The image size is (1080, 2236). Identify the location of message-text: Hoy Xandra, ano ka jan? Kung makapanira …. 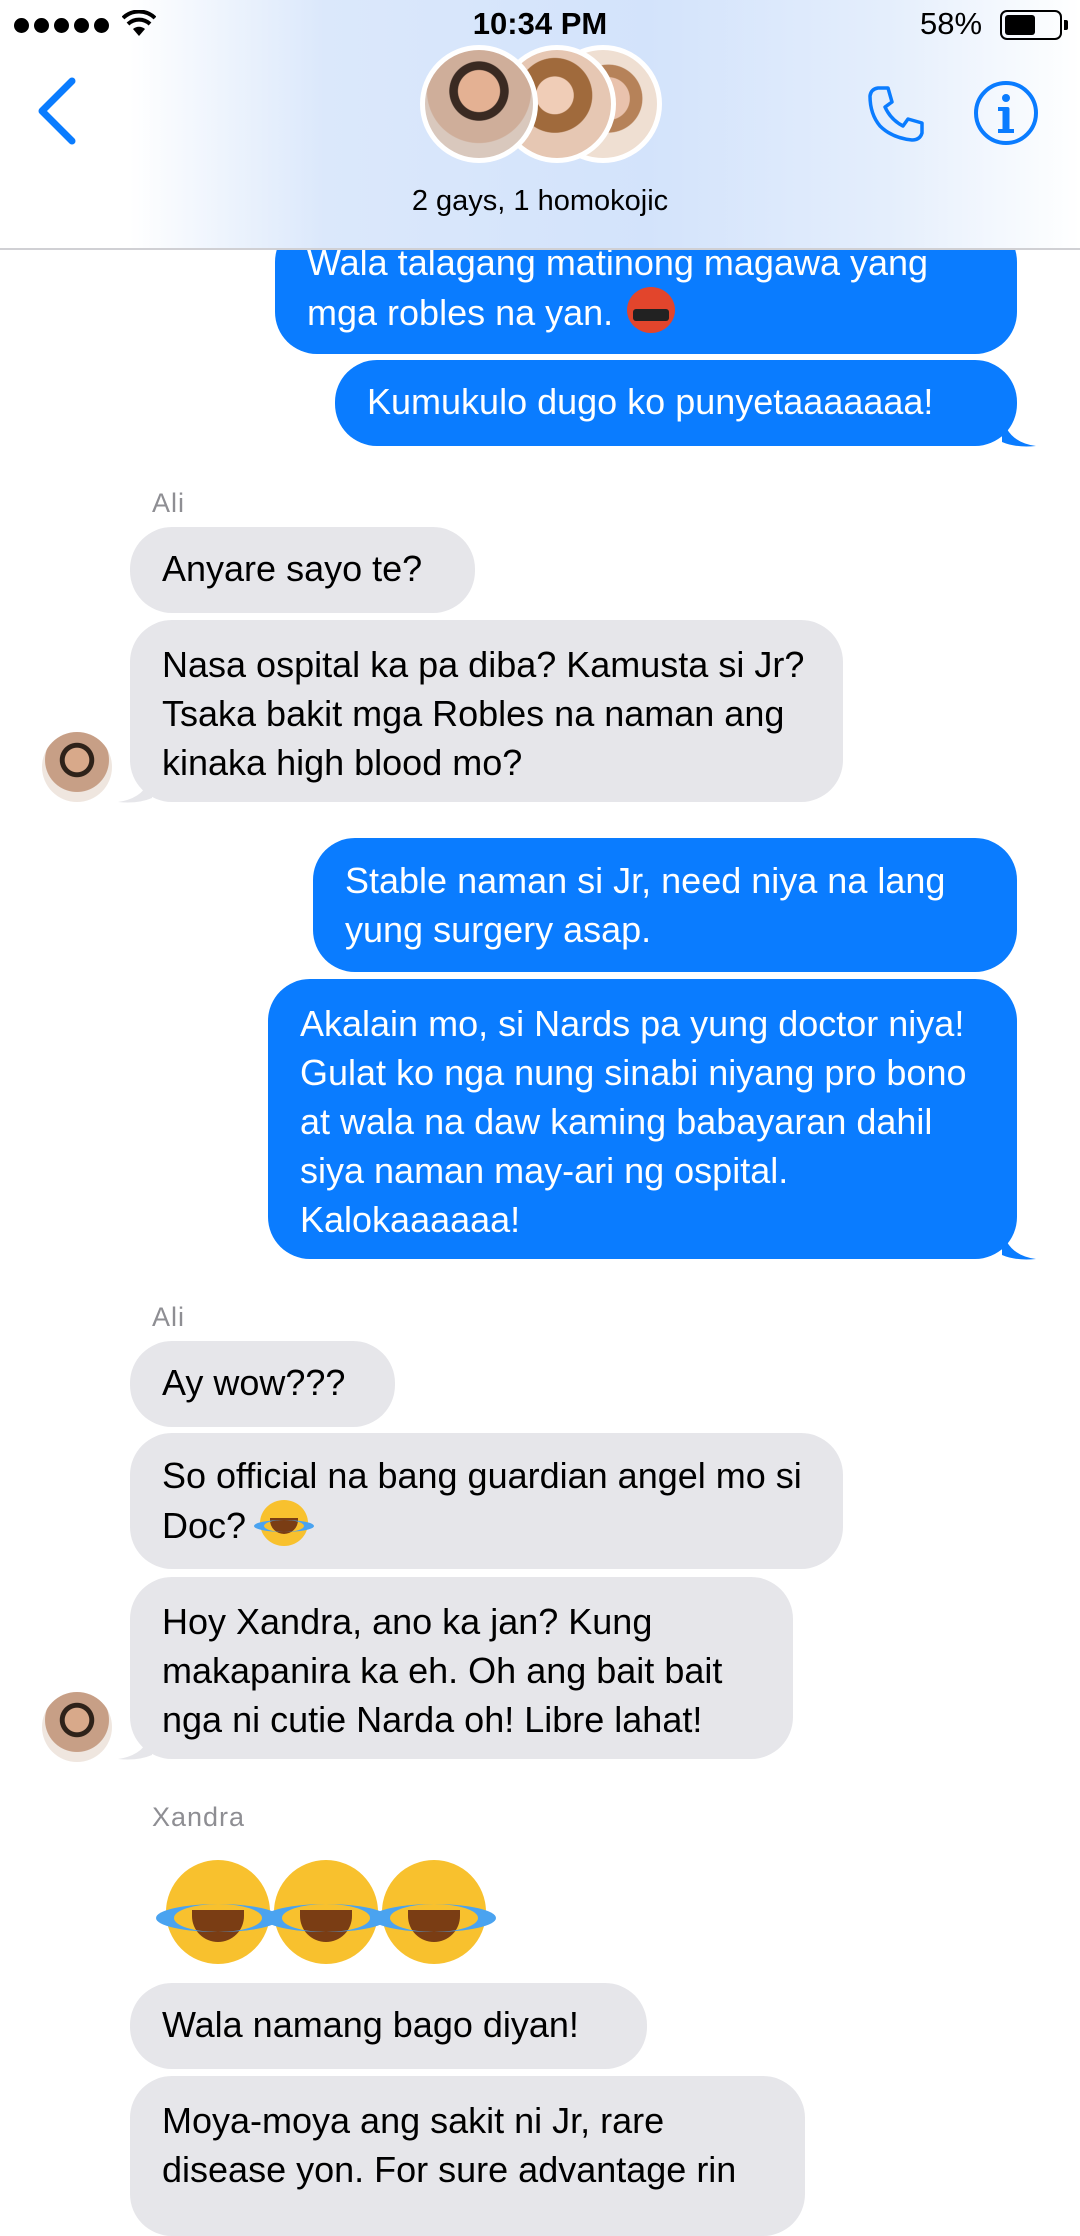
(442, 1670).